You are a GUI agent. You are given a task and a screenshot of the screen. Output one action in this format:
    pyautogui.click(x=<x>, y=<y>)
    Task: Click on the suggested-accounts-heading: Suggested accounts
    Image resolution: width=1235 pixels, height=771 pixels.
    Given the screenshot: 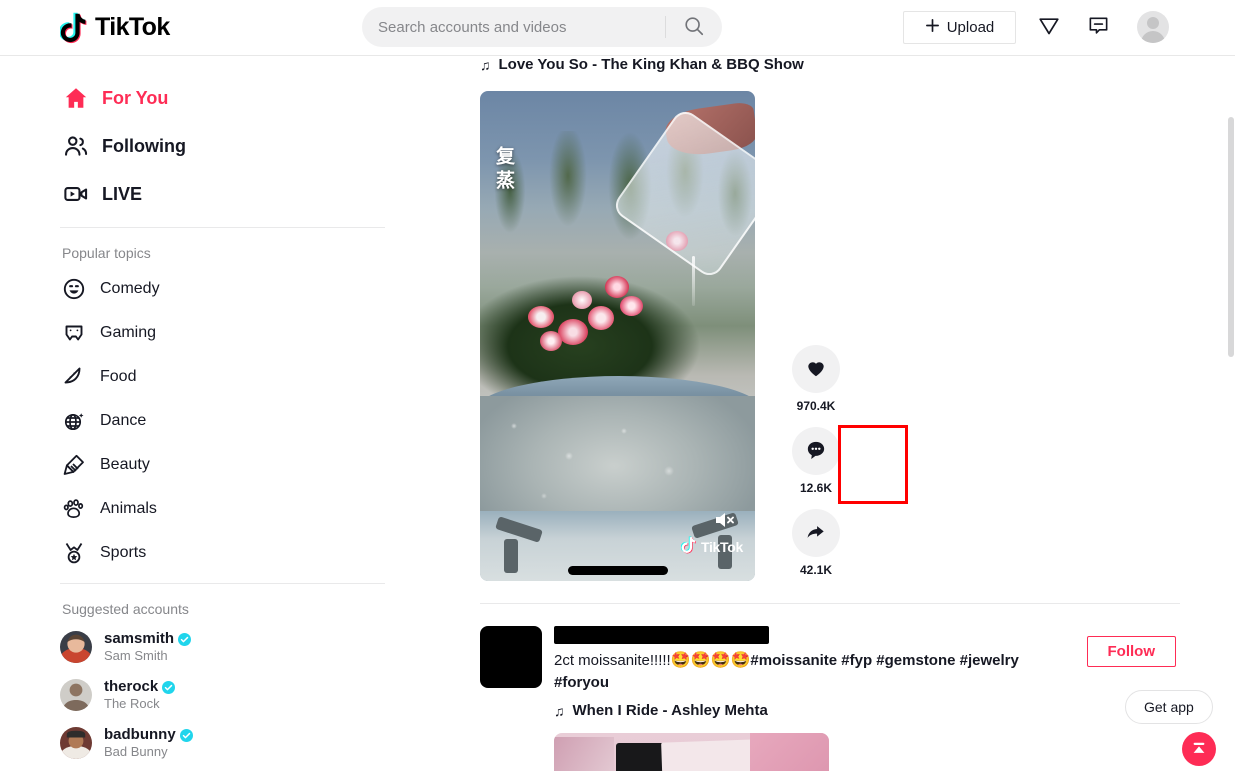 What is the action you would take?
    pyautogui.click(x=125, y=609)
    